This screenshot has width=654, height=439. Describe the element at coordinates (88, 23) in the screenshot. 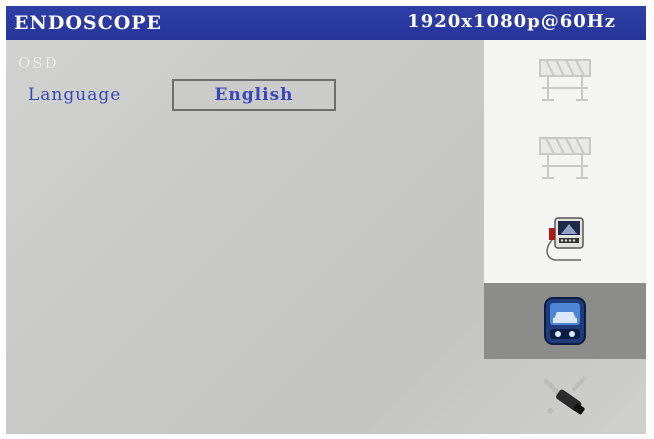

I see `app-title: ENDOSCOPE` at that location.